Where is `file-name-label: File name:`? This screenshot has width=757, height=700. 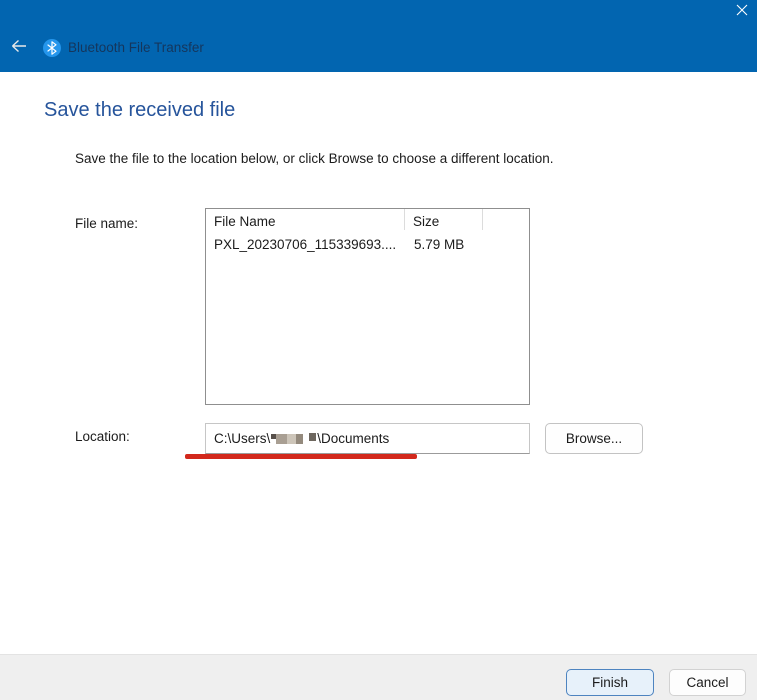 file-name-label: File name: is located at coordinates (107, 223).